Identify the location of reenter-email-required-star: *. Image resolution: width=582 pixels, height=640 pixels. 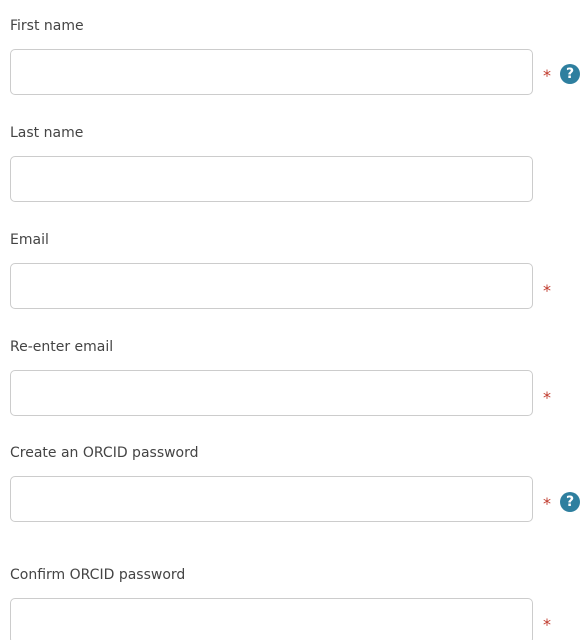
(547, 397).